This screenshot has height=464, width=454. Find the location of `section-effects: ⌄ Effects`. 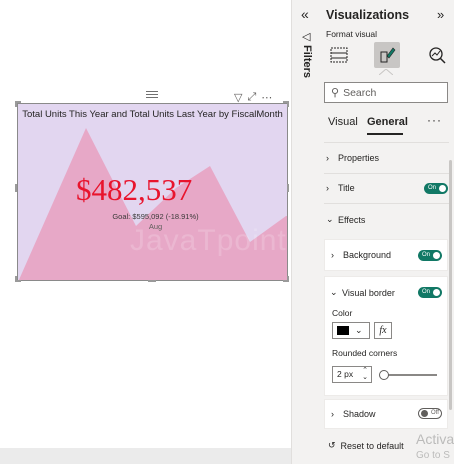

section-effects: ⌄ Effects is located at coordinates (387, 219).